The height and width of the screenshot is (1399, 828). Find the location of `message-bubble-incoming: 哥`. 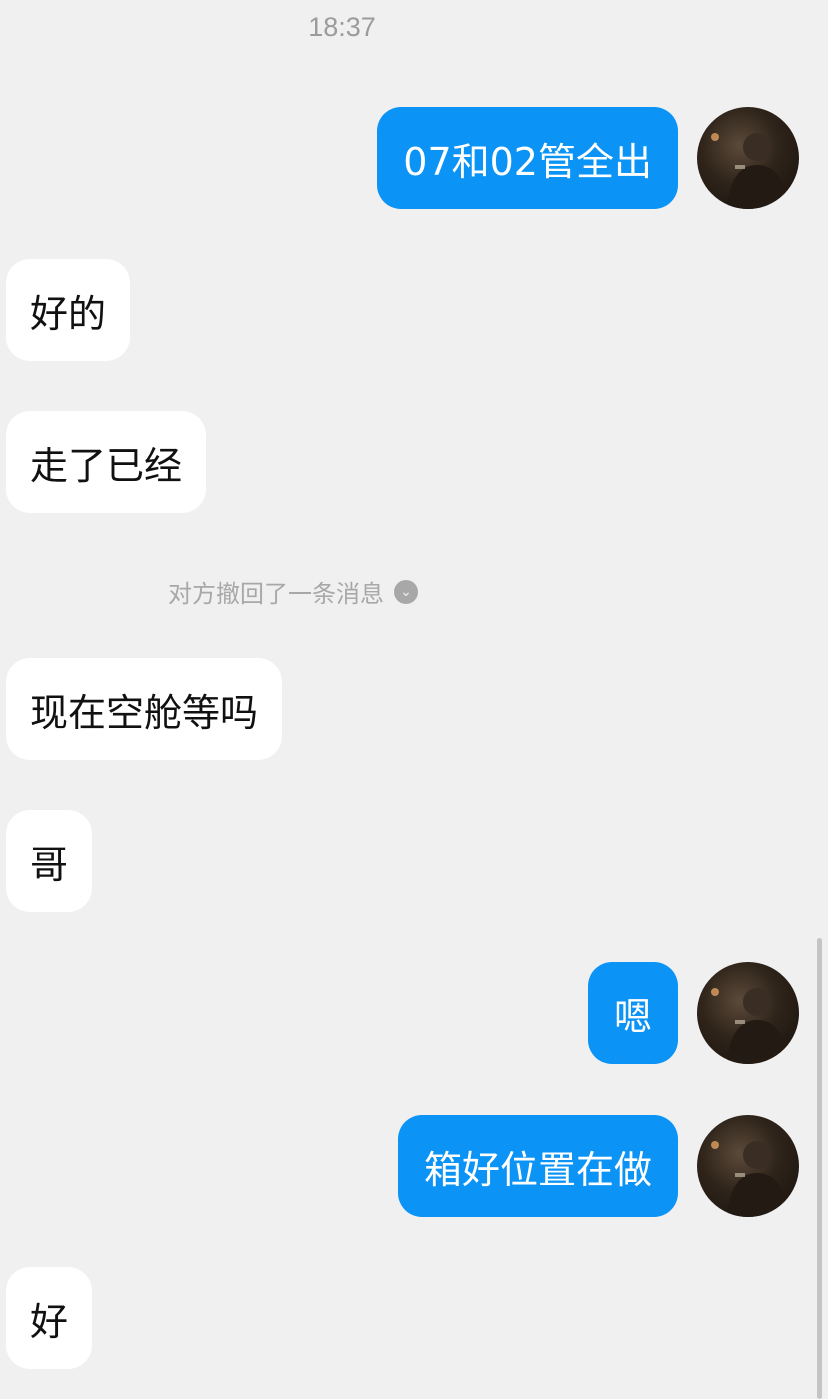

message-bubble-incoming: 哥 is located at coordinates (49, 861).